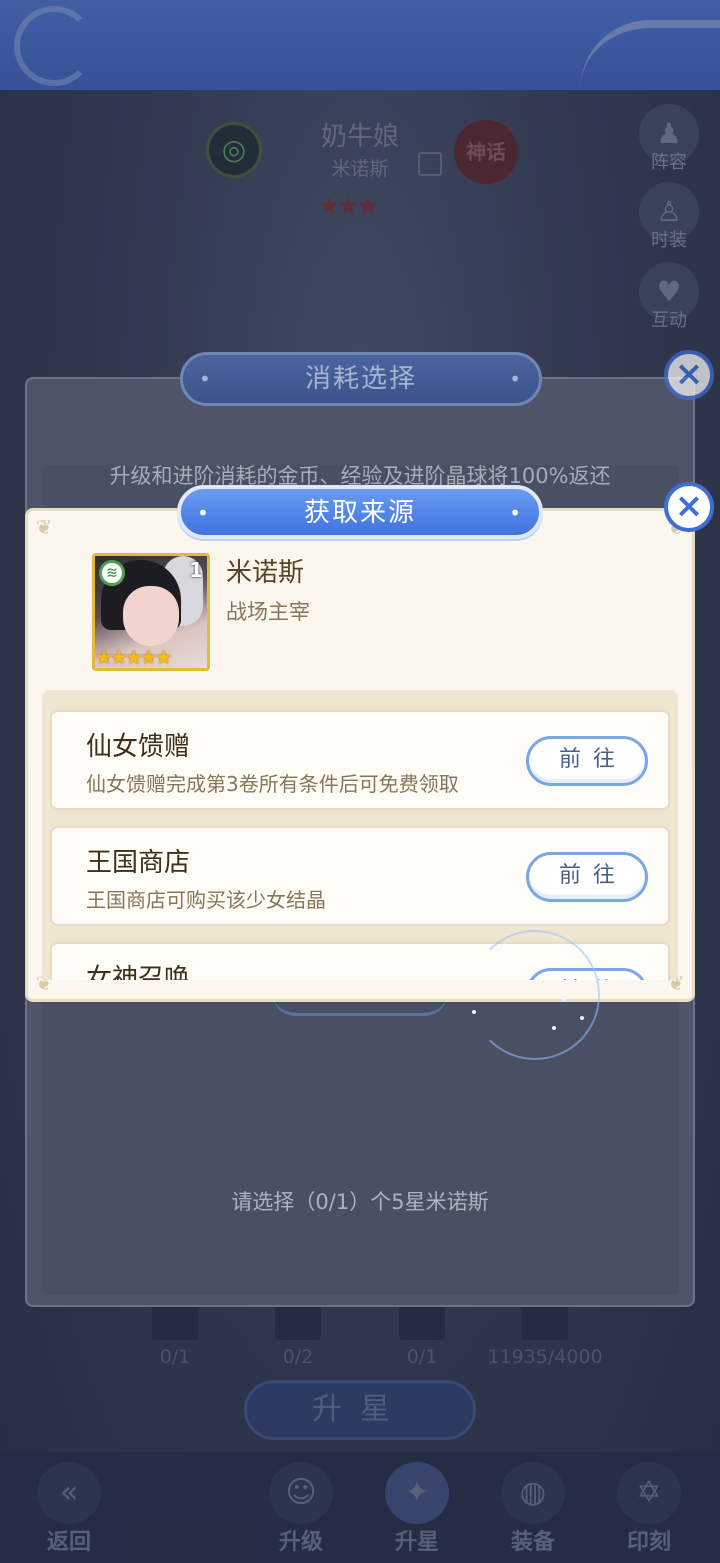 This screenshot has width=720, height=1563. What do you see at coordinates (138, 747) in the screenshot?
I see `source-name: 仙女馈赠` at bounding box center [138, 747].